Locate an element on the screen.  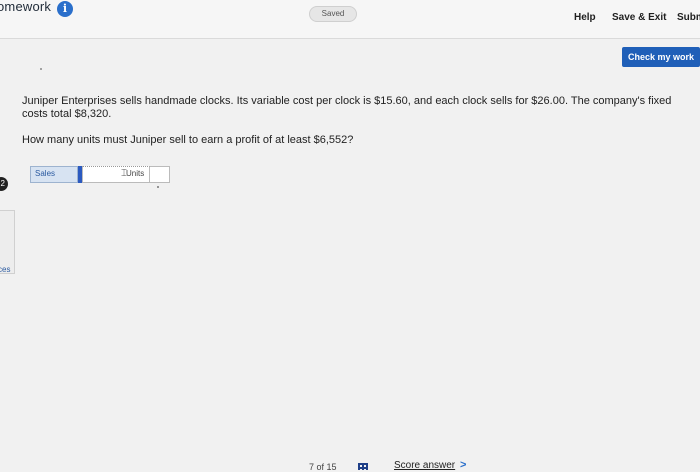
save-exit-link: Save & Exit is located at coordinates (639, 17).